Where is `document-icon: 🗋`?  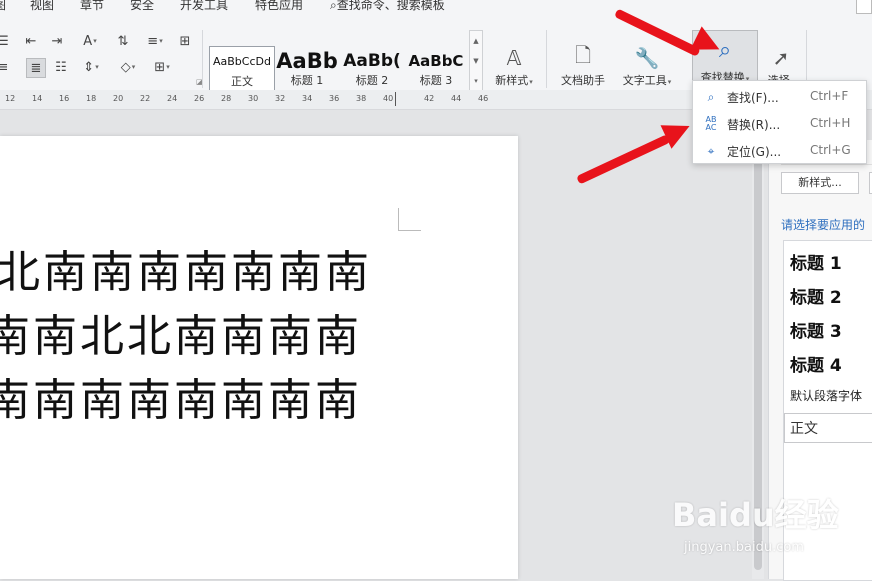 document-icon: 🗋 is located at coordinates (583, 55).